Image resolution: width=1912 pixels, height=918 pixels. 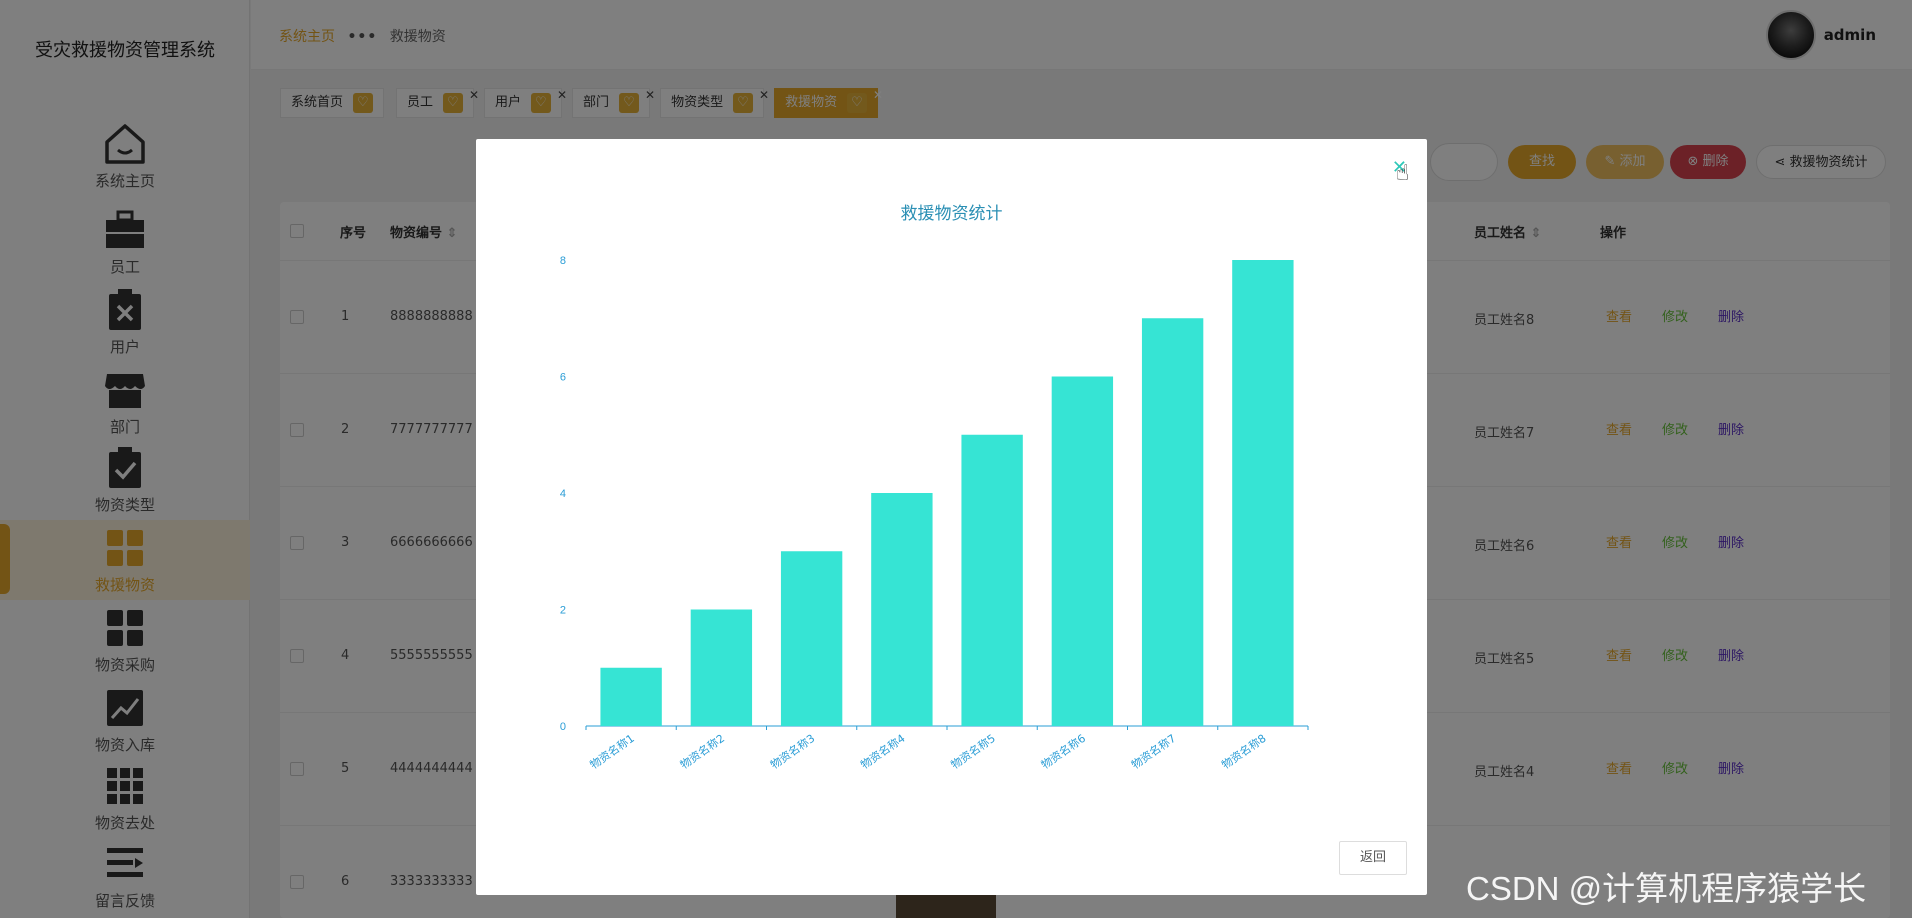 I want to click on x-tick-label: 物资名称2, so click(x=702, y=751).